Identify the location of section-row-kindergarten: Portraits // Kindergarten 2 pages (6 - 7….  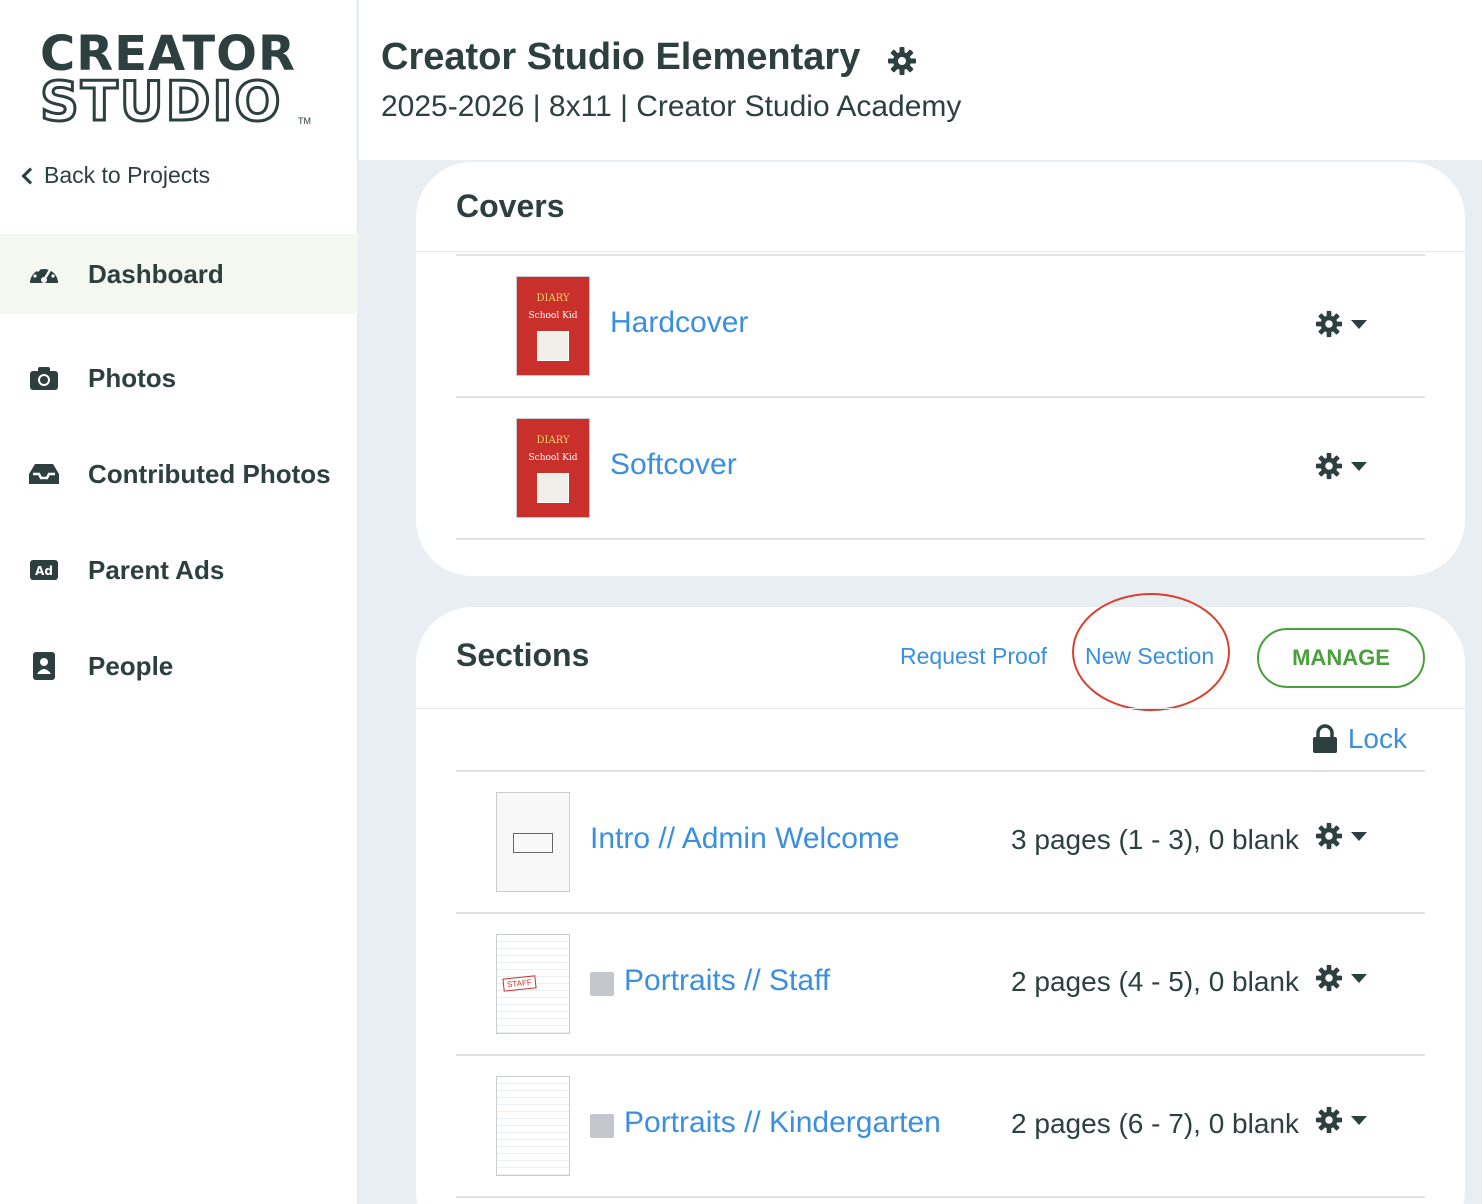
(940, 1125).